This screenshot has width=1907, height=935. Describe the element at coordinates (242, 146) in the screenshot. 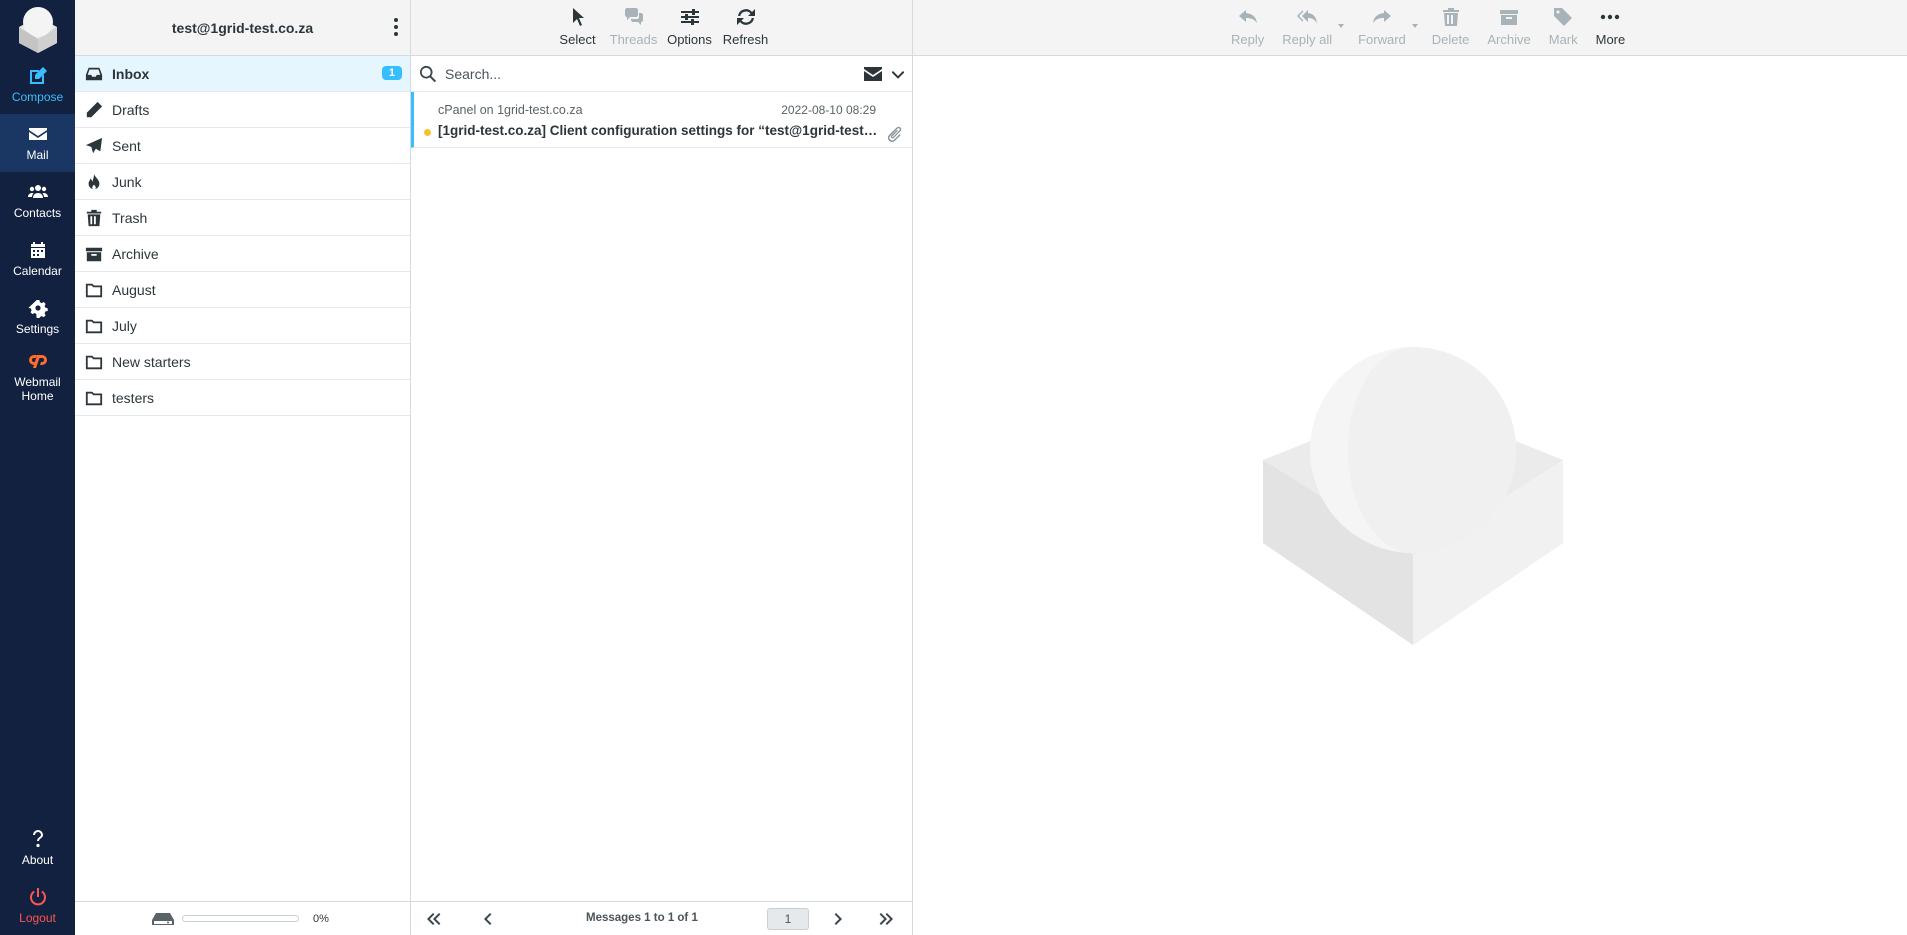

I see `folder-sent: Sent` at that location.